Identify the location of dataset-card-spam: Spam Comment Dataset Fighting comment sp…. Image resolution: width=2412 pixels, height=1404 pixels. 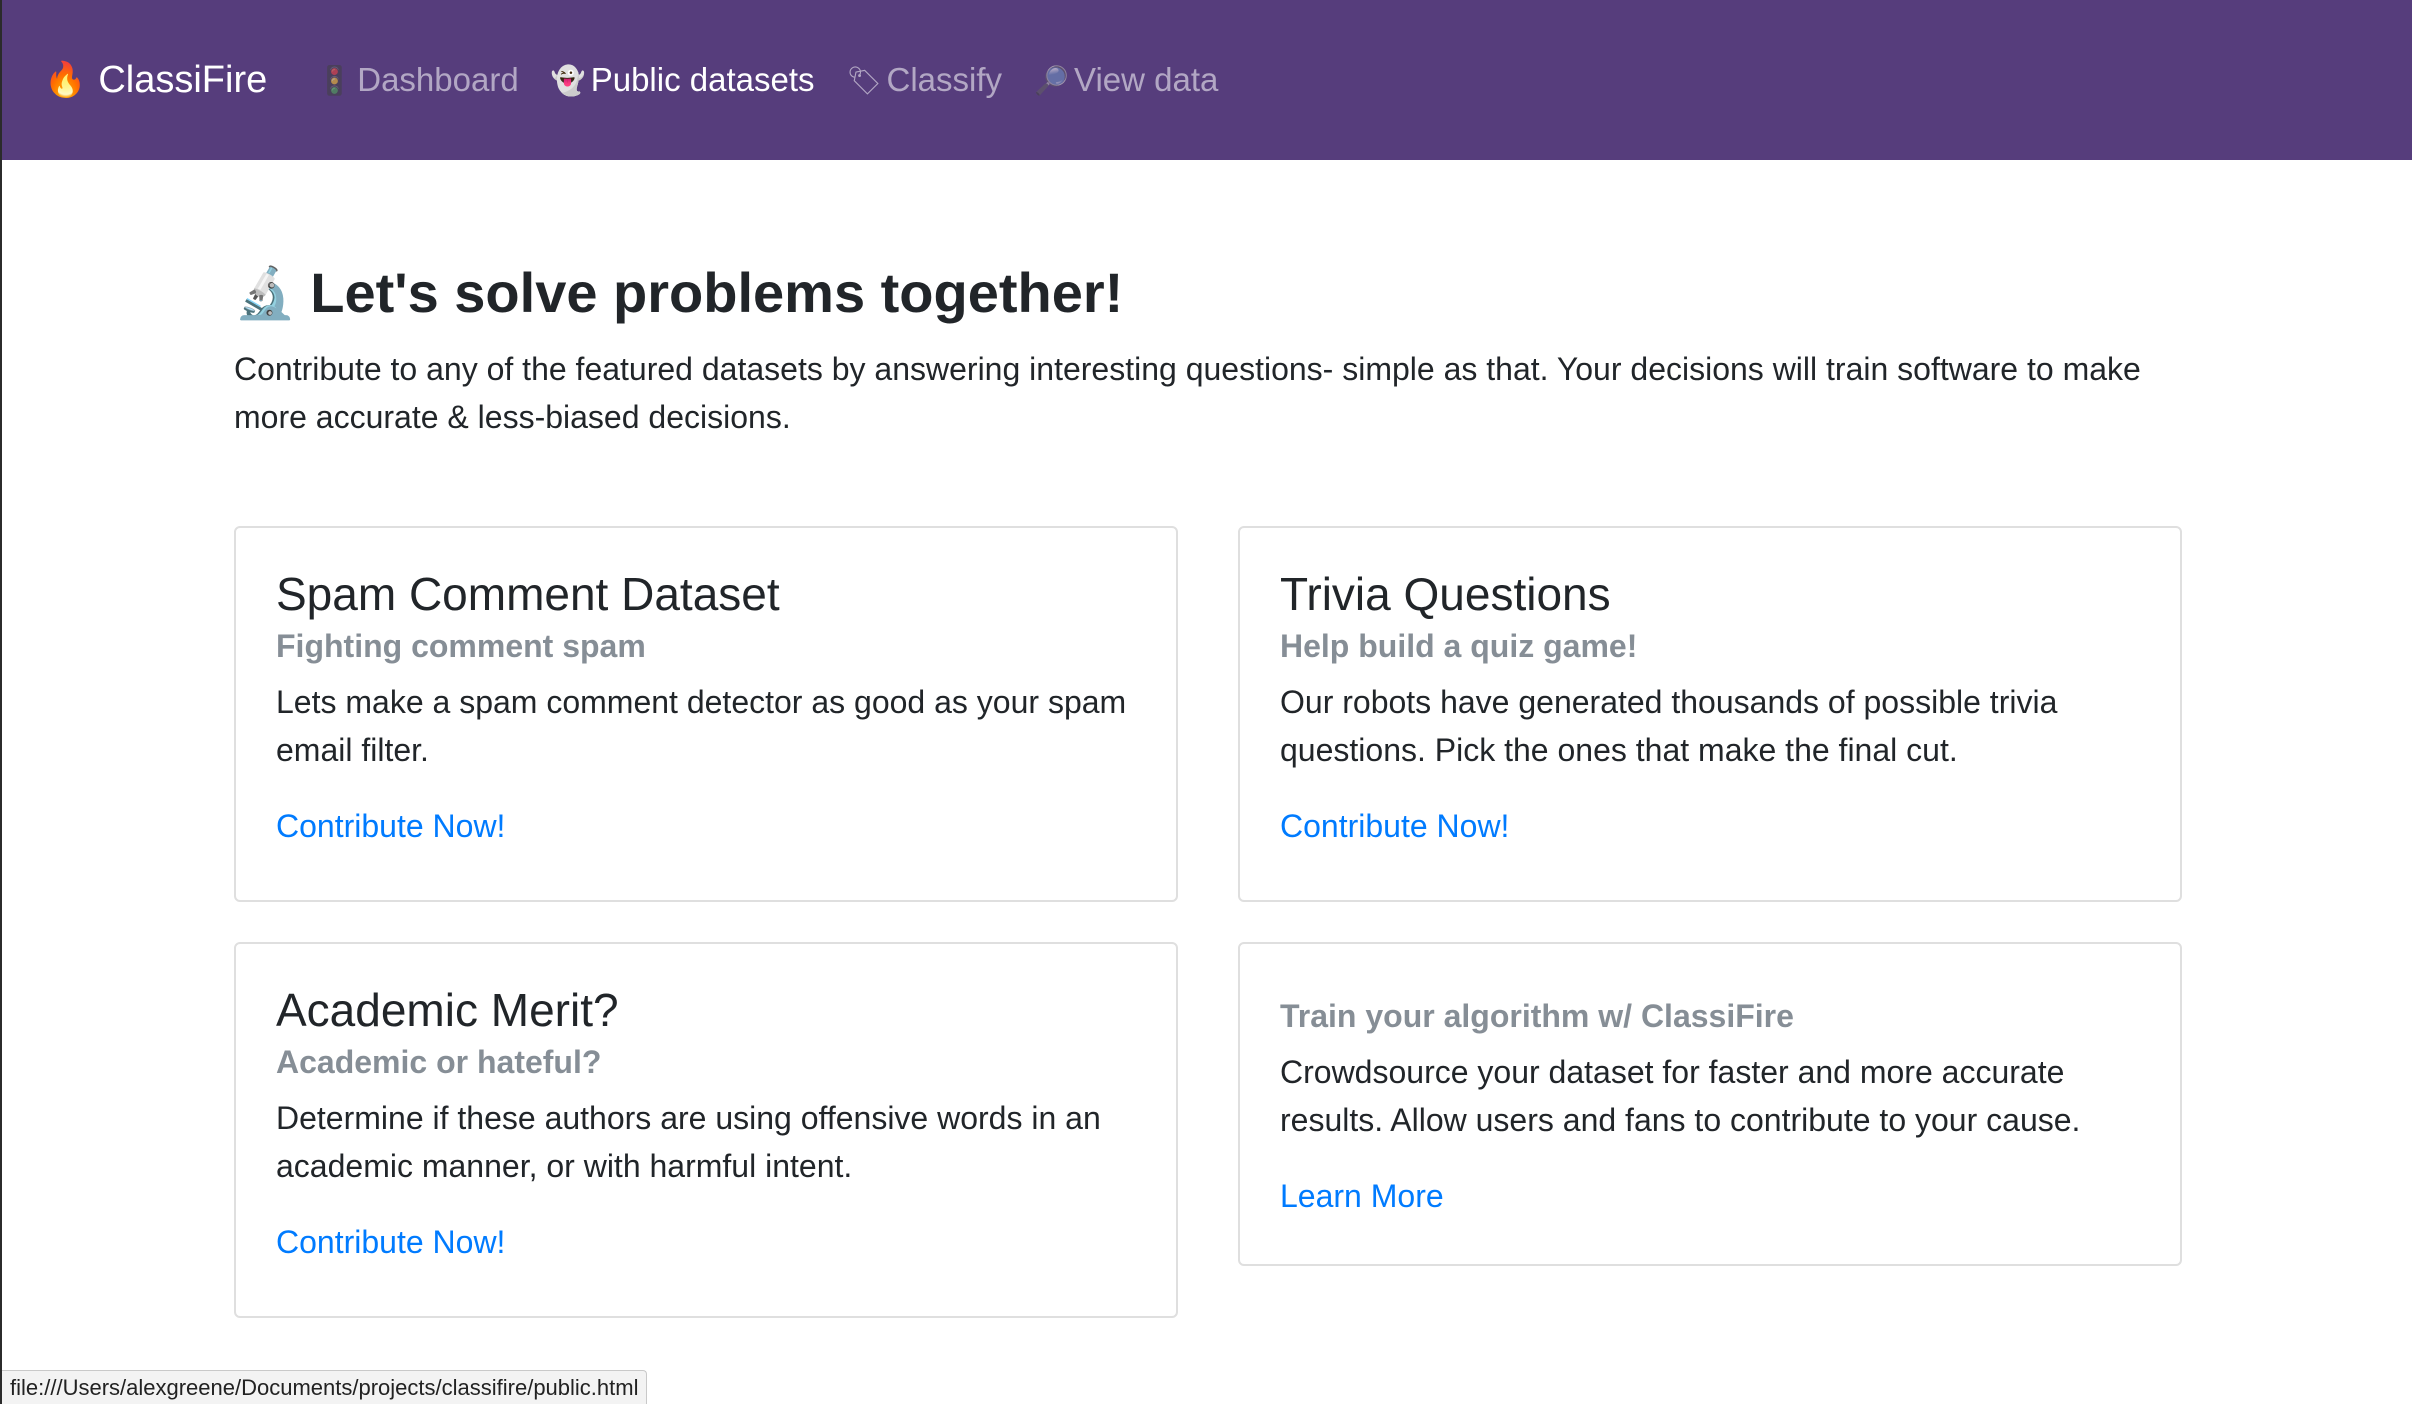
(706, 714).